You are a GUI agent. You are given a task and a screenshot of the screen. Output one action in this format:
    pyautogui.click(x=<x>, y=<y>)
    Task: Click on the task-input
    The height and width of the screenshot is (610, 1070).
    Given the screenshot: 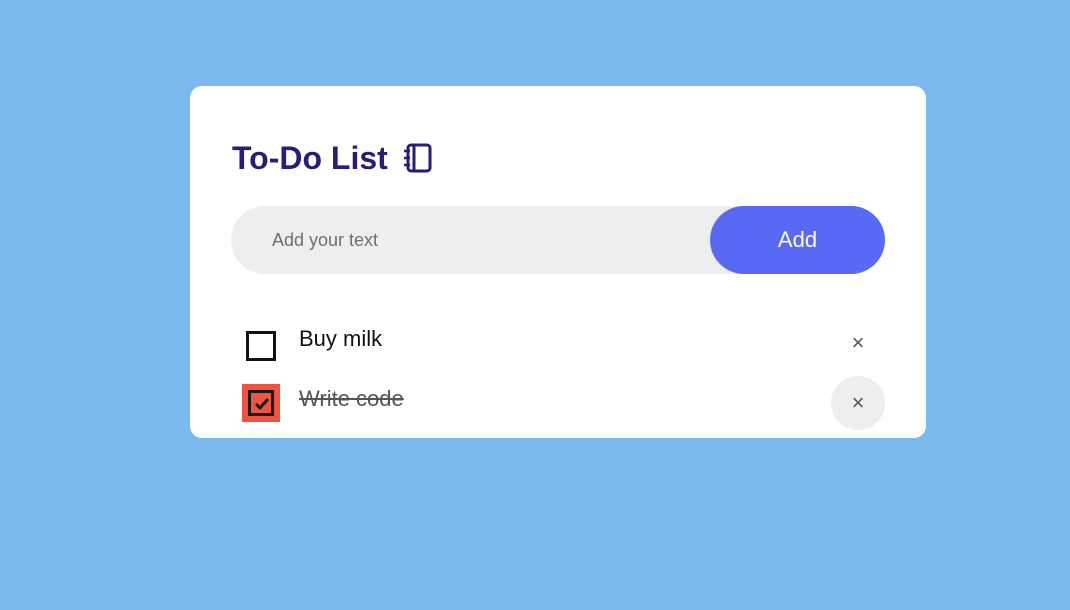 What is the action you would take?
    pyautogui.click(x=466, y=240)
    